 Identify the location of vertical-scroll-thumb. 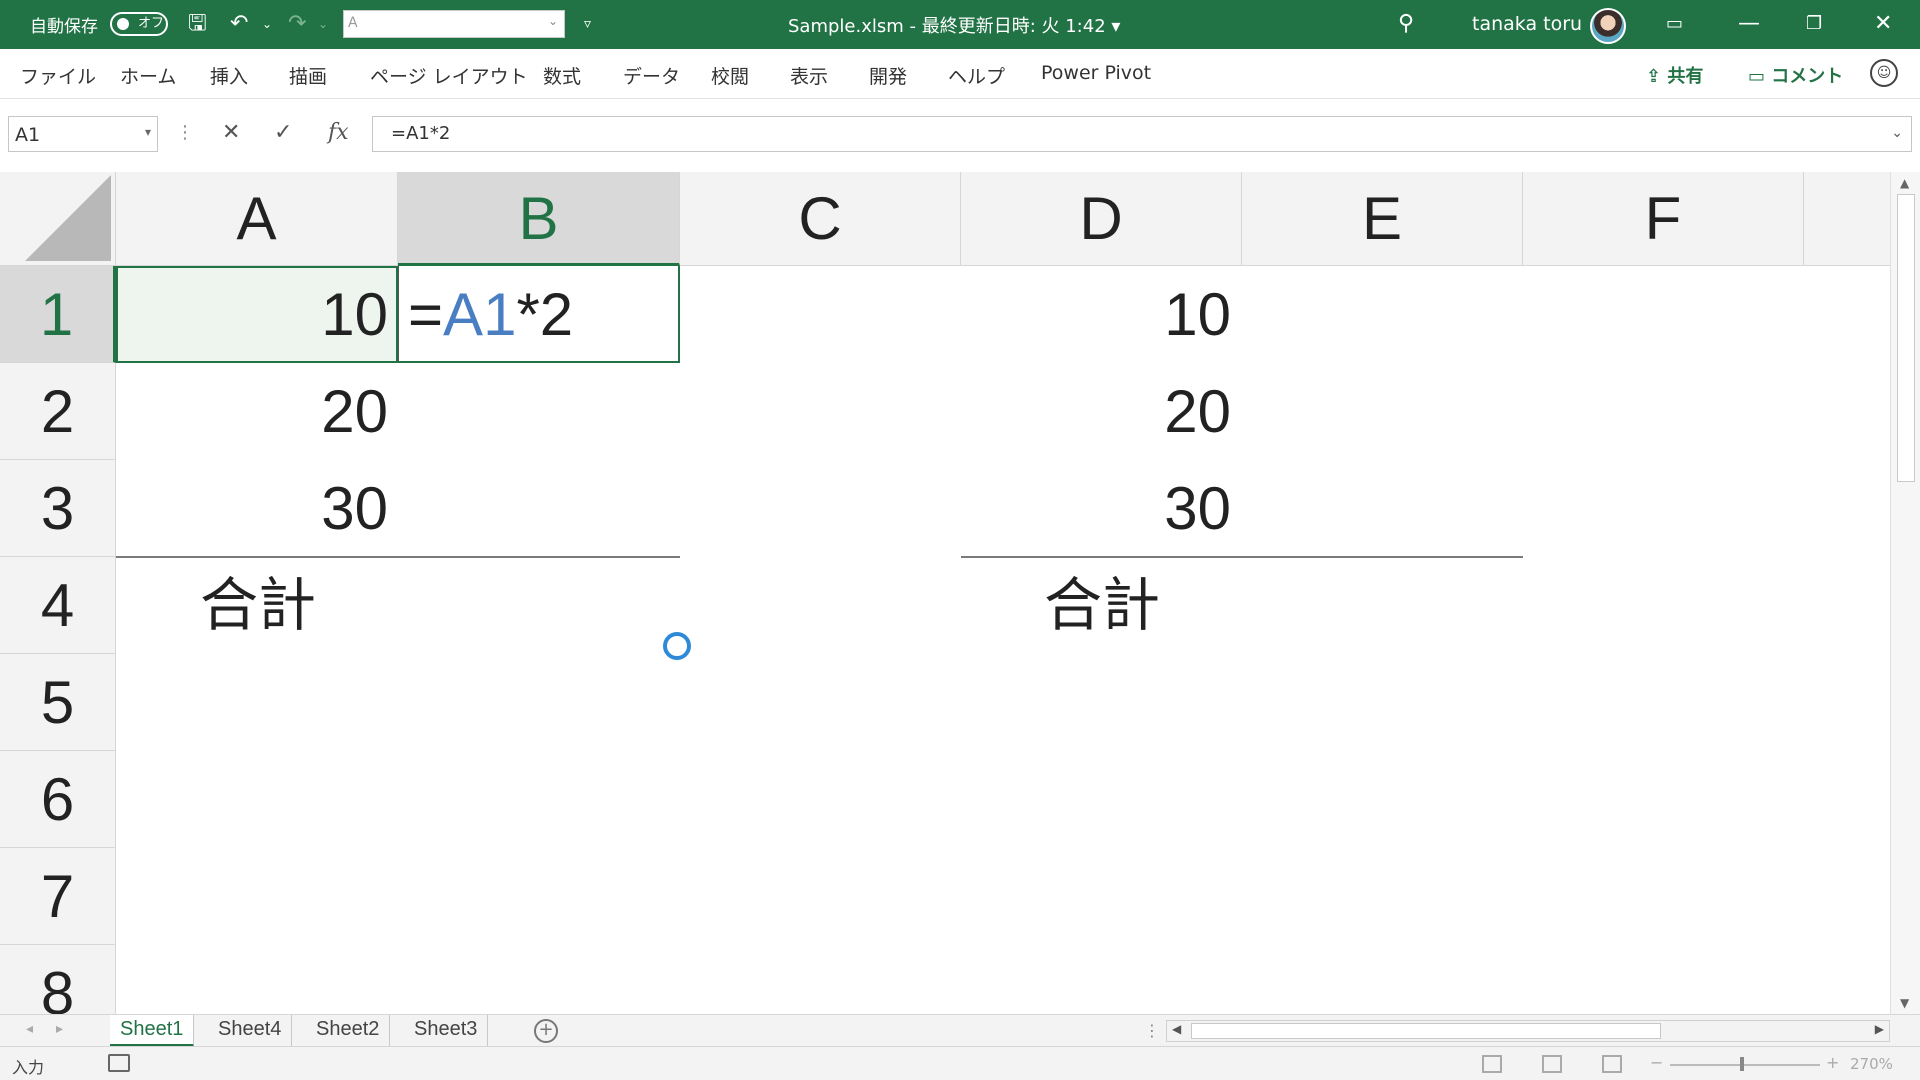
(1906, 338).